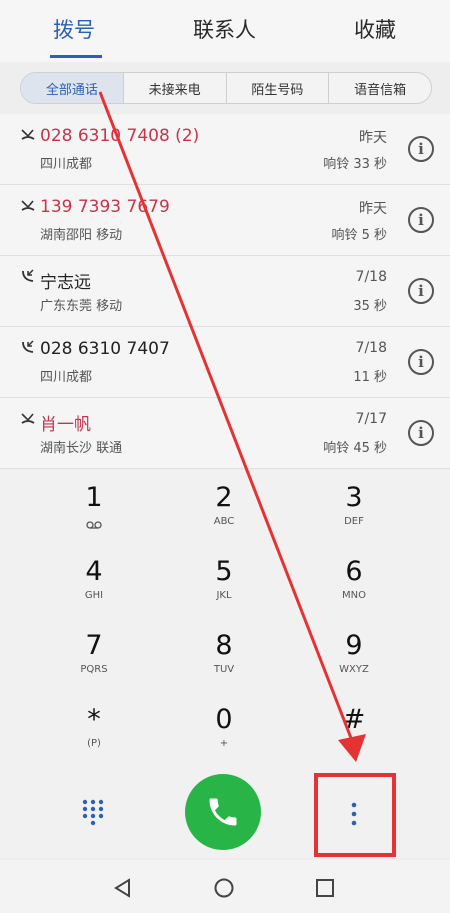  Describe the element at coordinates (224, 645) in the screenshot. I see `key-digit: 8` at that location.